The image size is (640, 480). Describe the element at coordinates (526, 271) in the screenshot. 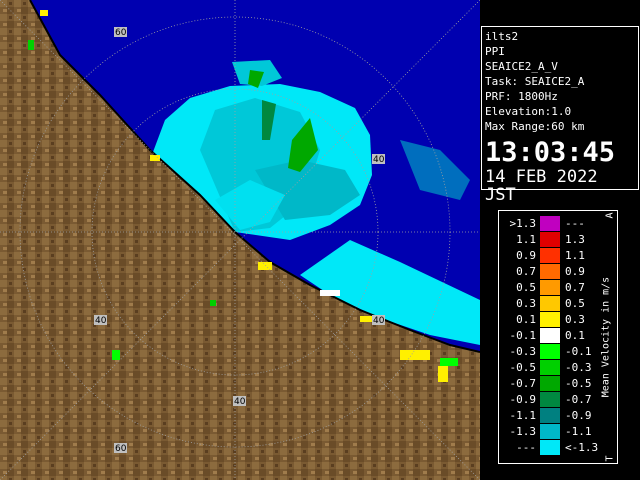

I see `legend-lower-bound: 0.7` at that location.